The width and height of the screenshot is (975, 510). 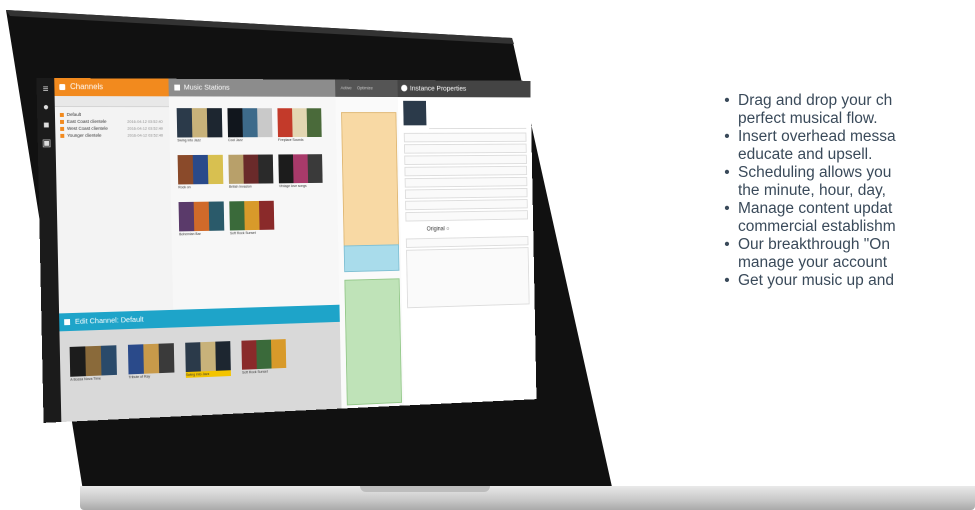 I want to click on user-icon: ●, so click(x=46, y=108).